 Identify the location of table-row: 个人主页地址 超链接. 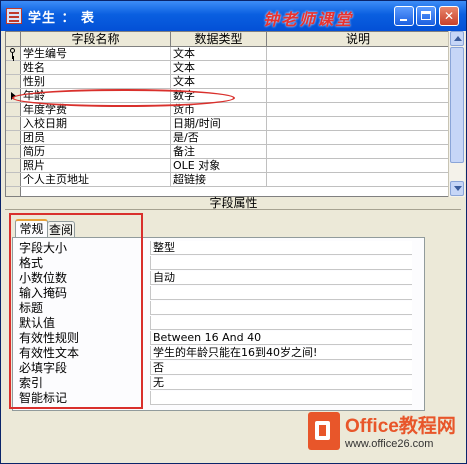
(227, 180).